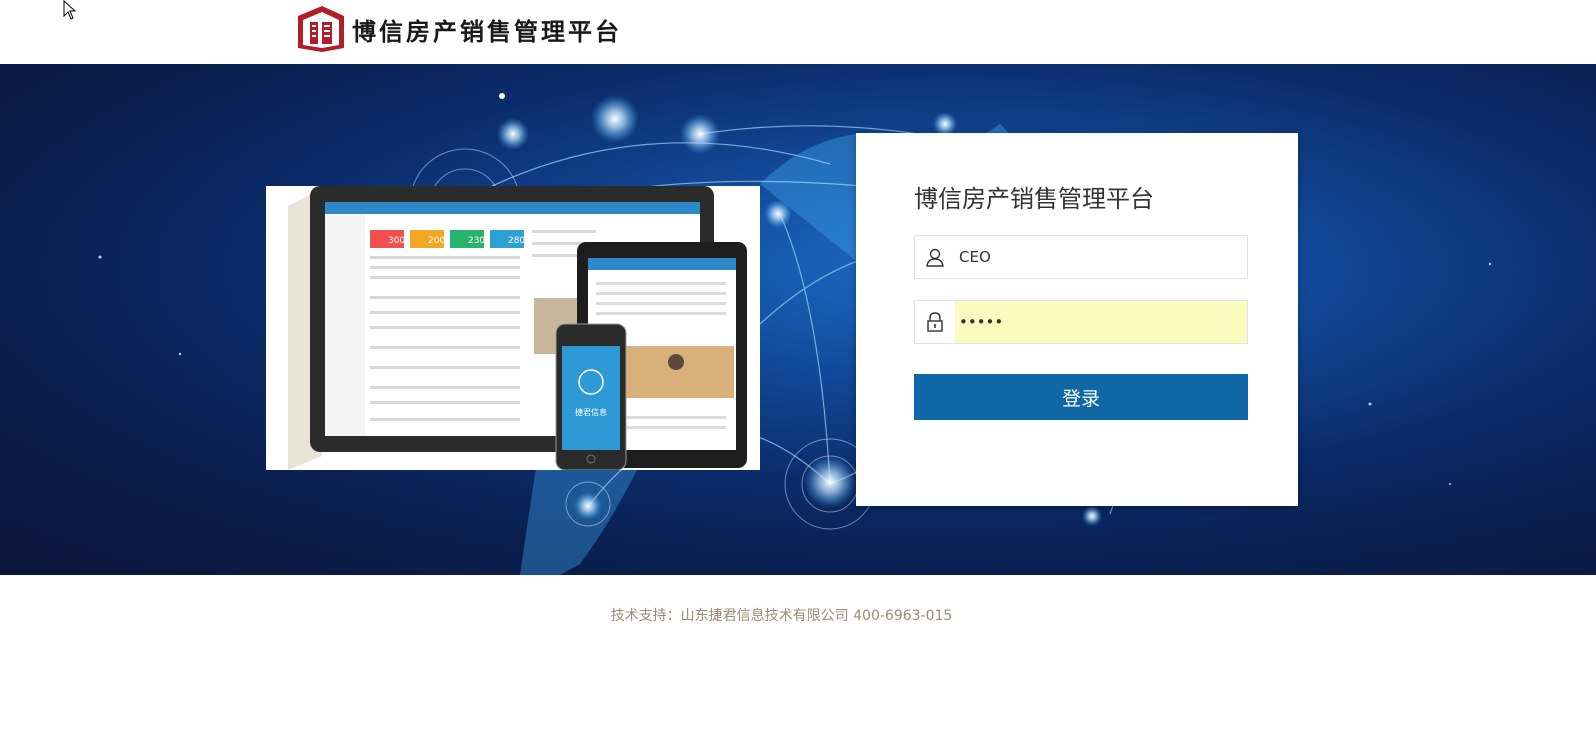 This screenshot has width=1596, height=734. What do you see at coordinates (396, 241) in the screenshot?
I see `stat-value-1: 300` at bounding box center [396, 241].